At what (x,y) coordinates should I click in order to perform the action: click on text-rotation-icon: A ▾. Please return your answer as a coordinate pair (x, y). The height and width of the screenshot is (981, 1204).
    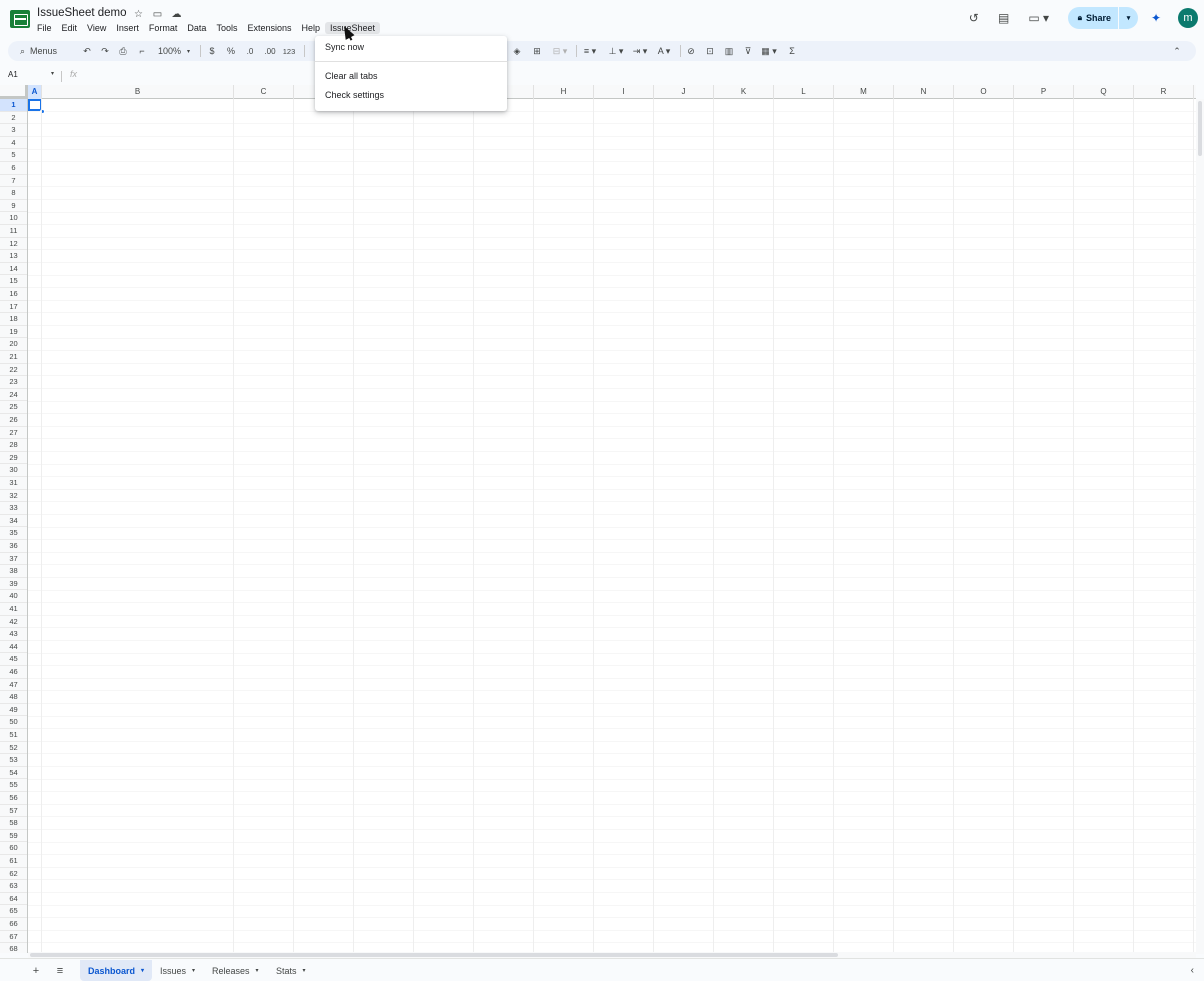
    Looking at the image, I should click on (664, 51).